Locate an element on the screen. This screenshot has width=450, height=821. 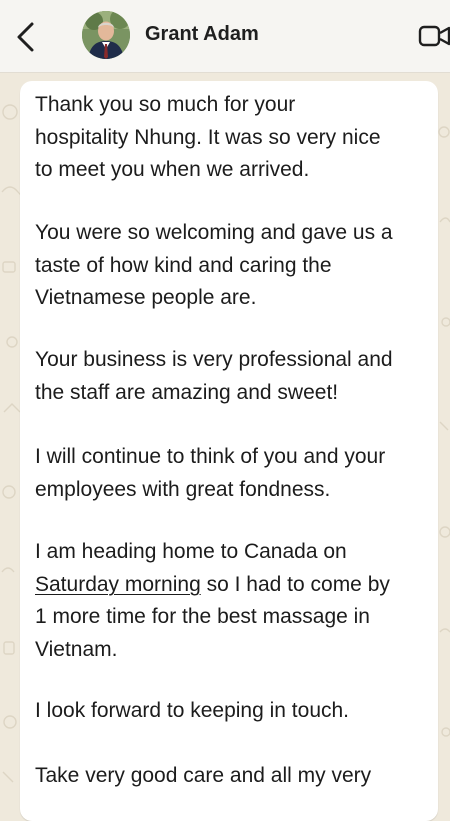
profile-photo is located at coordinates (106, 35).